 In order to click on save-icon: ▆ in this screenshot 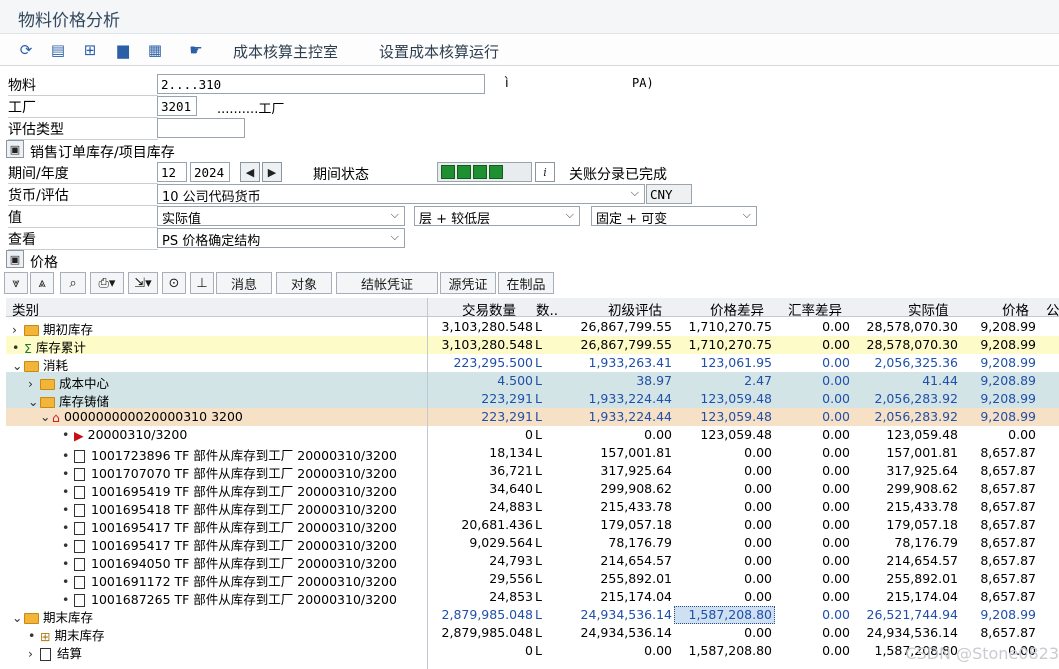, I will do `click(123, 50)`.